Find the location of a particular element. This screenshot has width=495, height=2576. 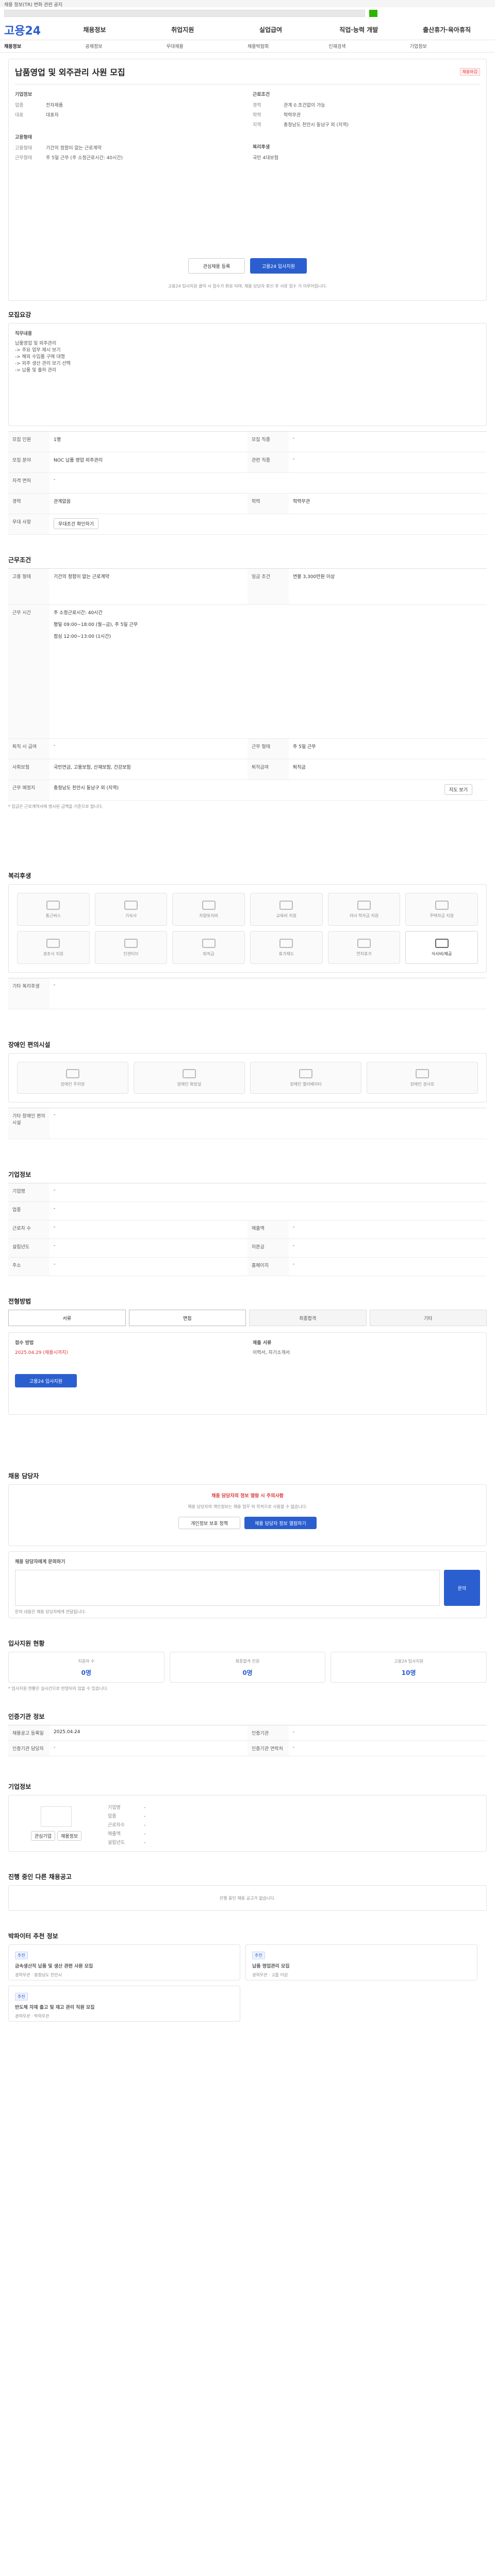

th: 학력 is located at coordinates (268, 504).